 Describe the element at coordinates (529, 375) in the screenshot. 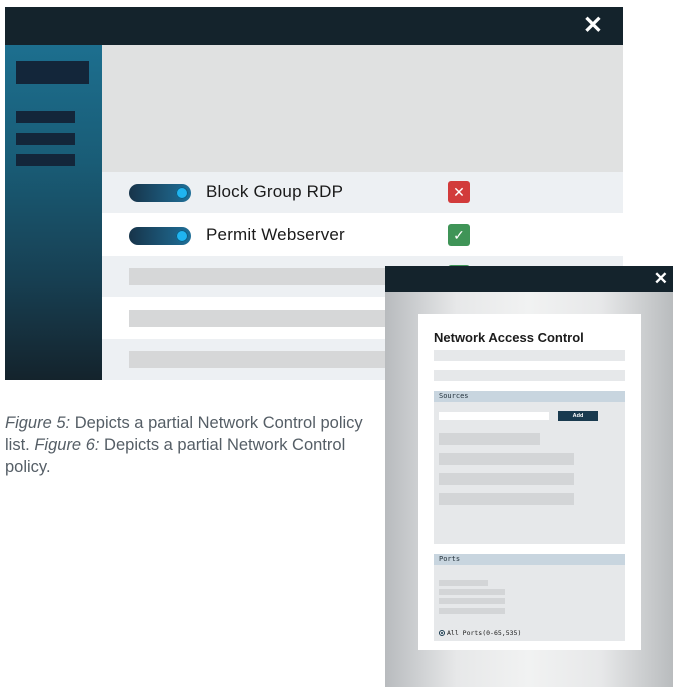

I see `description-field` at that location.